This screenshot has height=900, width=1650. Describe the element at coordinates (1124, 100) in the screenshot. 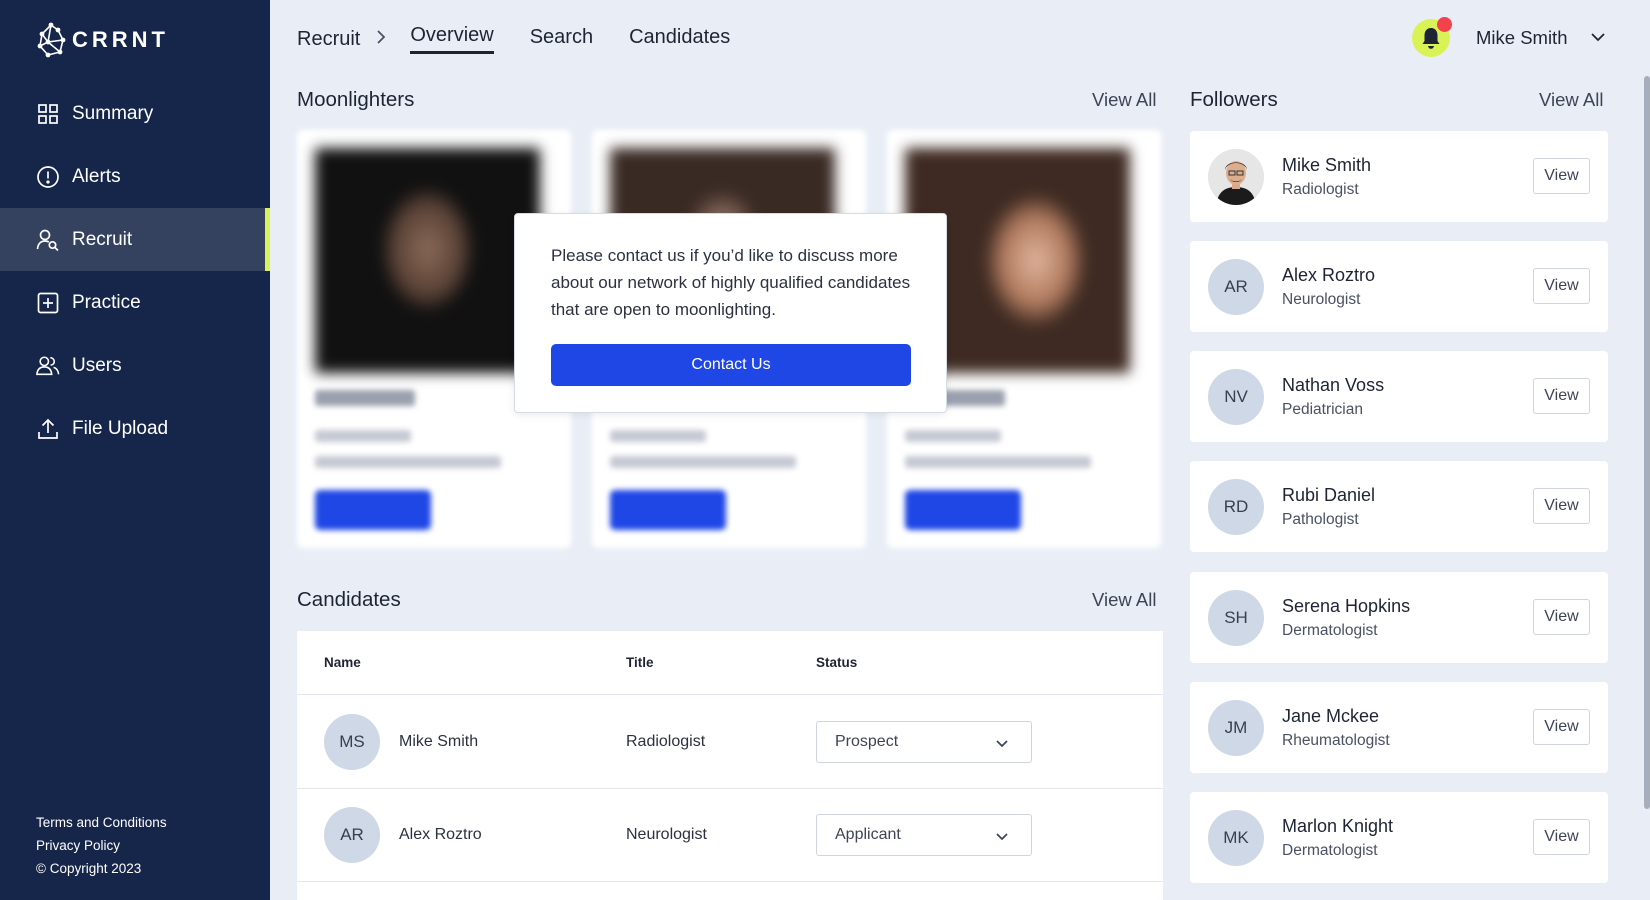

I see `moonlighters-view-all-link: View All` at that location.